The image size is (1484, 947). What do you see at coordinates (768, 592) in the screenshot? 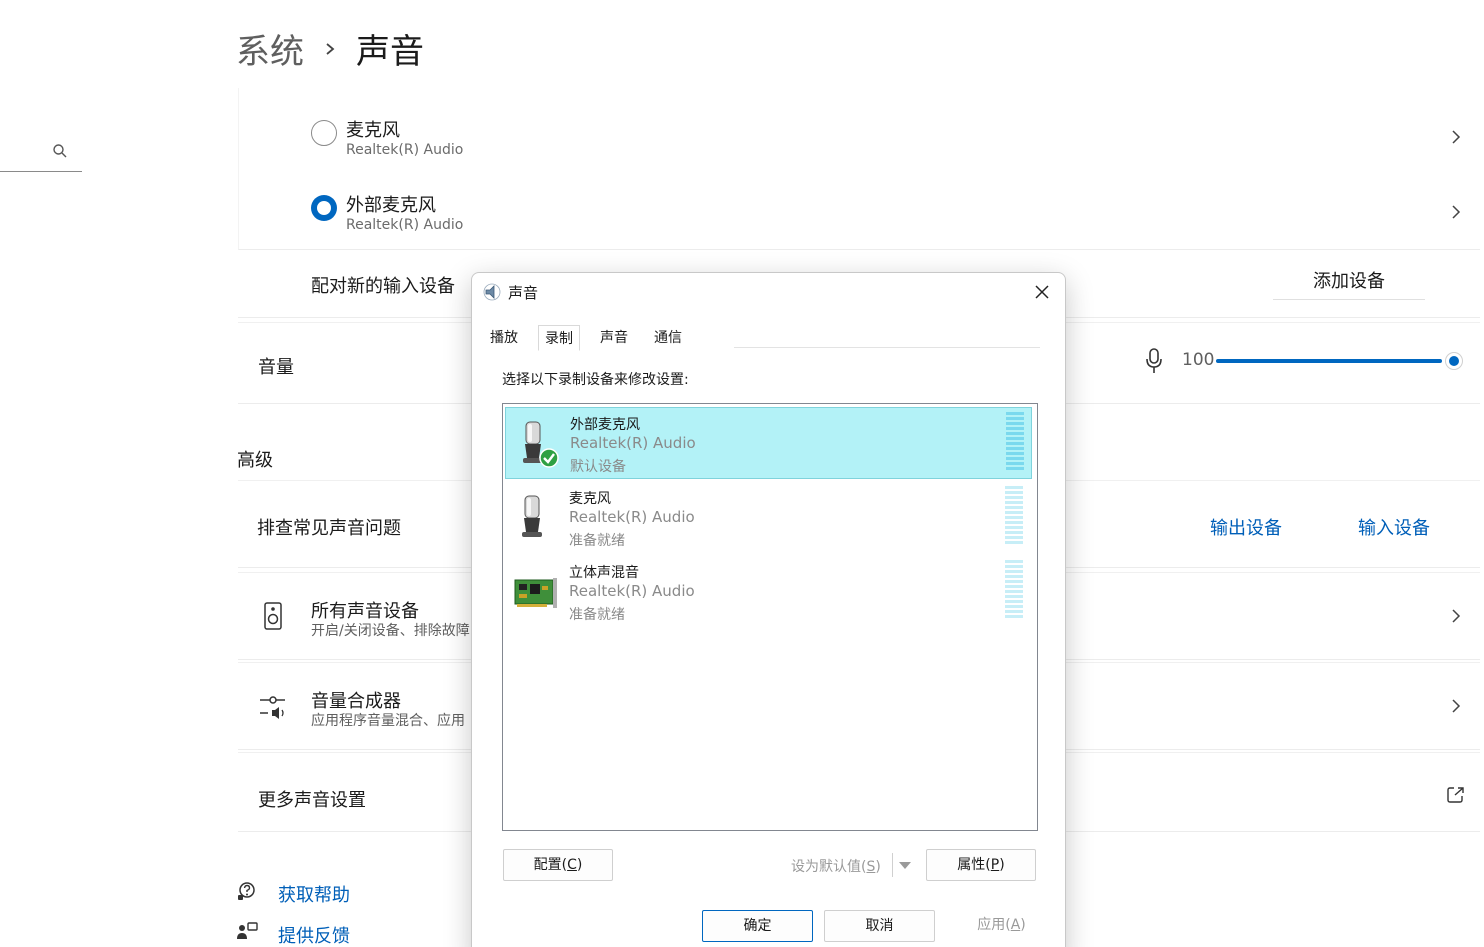
I see `device-item-stereo-mix: 立体声混音 Realtek(R) Audio 准备就绪` at bounding box center [768, 592].